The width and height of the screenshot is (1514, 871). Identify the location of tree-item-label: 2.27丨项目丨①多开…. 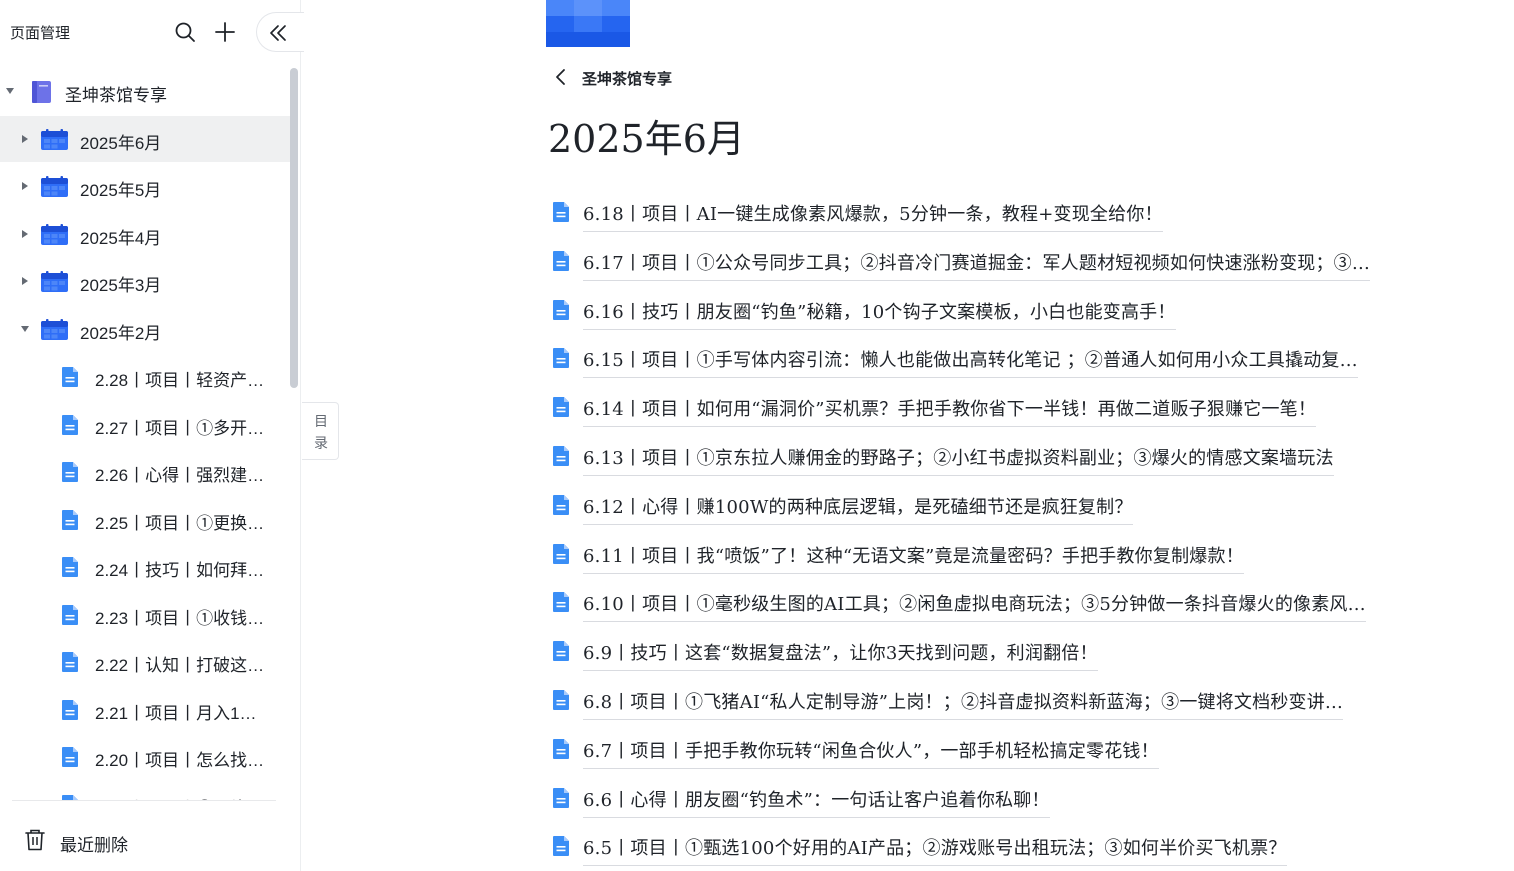
(180, 428).